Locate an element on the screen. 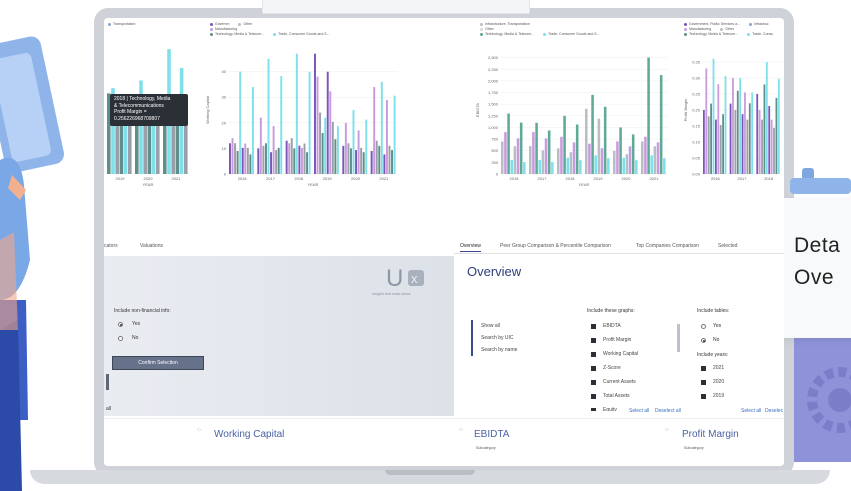 Image resolution: width=851 pixels, height=491 pixels. checkbox-current-assets is located at coordinates (593, 382).